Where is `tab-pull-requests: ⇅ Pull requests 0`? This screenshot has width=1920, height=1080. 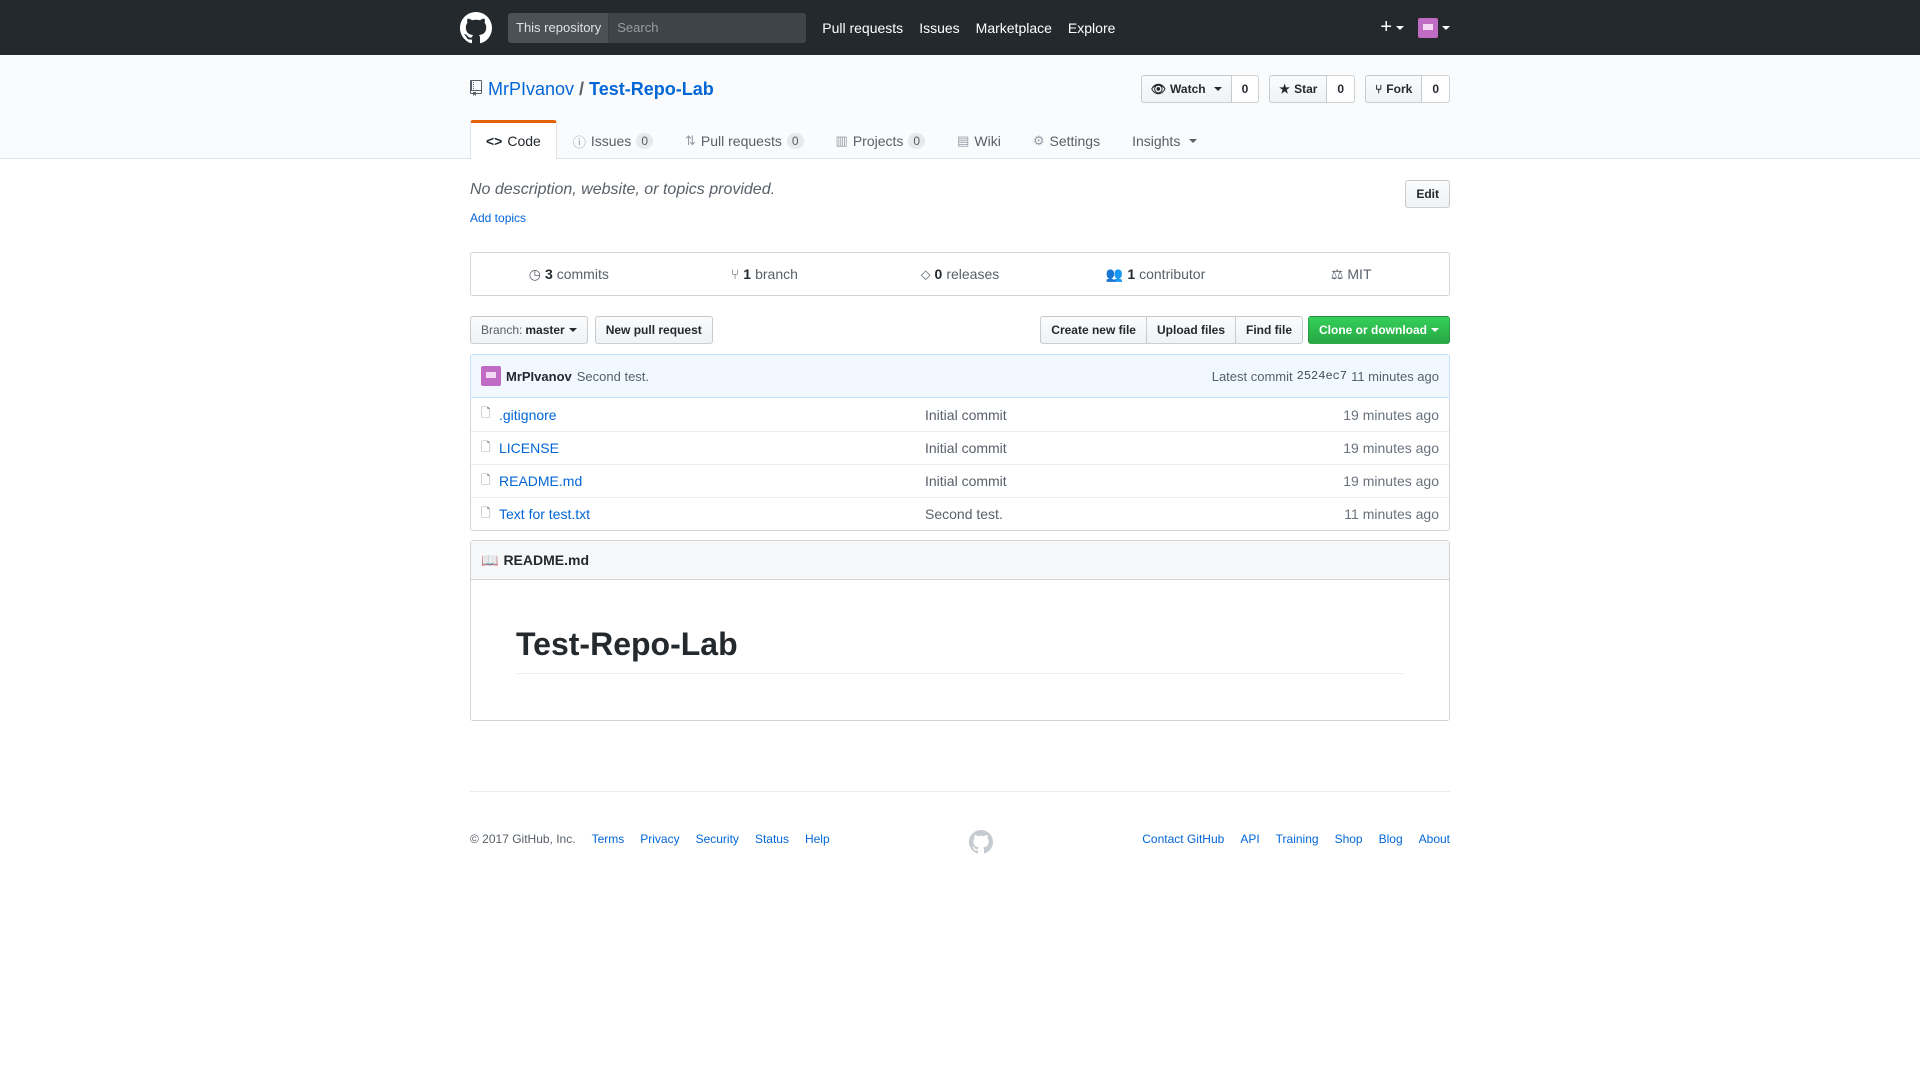
tab-pull-requests: ⇅ Pull requests 0 is located at coordinates (744, 140).